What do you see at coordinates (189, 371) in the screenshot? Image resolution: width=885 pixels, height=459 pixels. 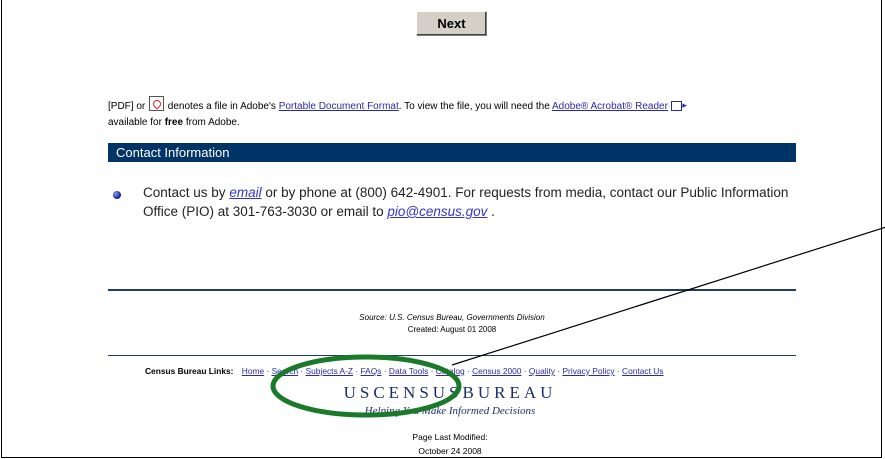 I see `links-label: Census Bureau Links:` at bounding box center [189, 371].